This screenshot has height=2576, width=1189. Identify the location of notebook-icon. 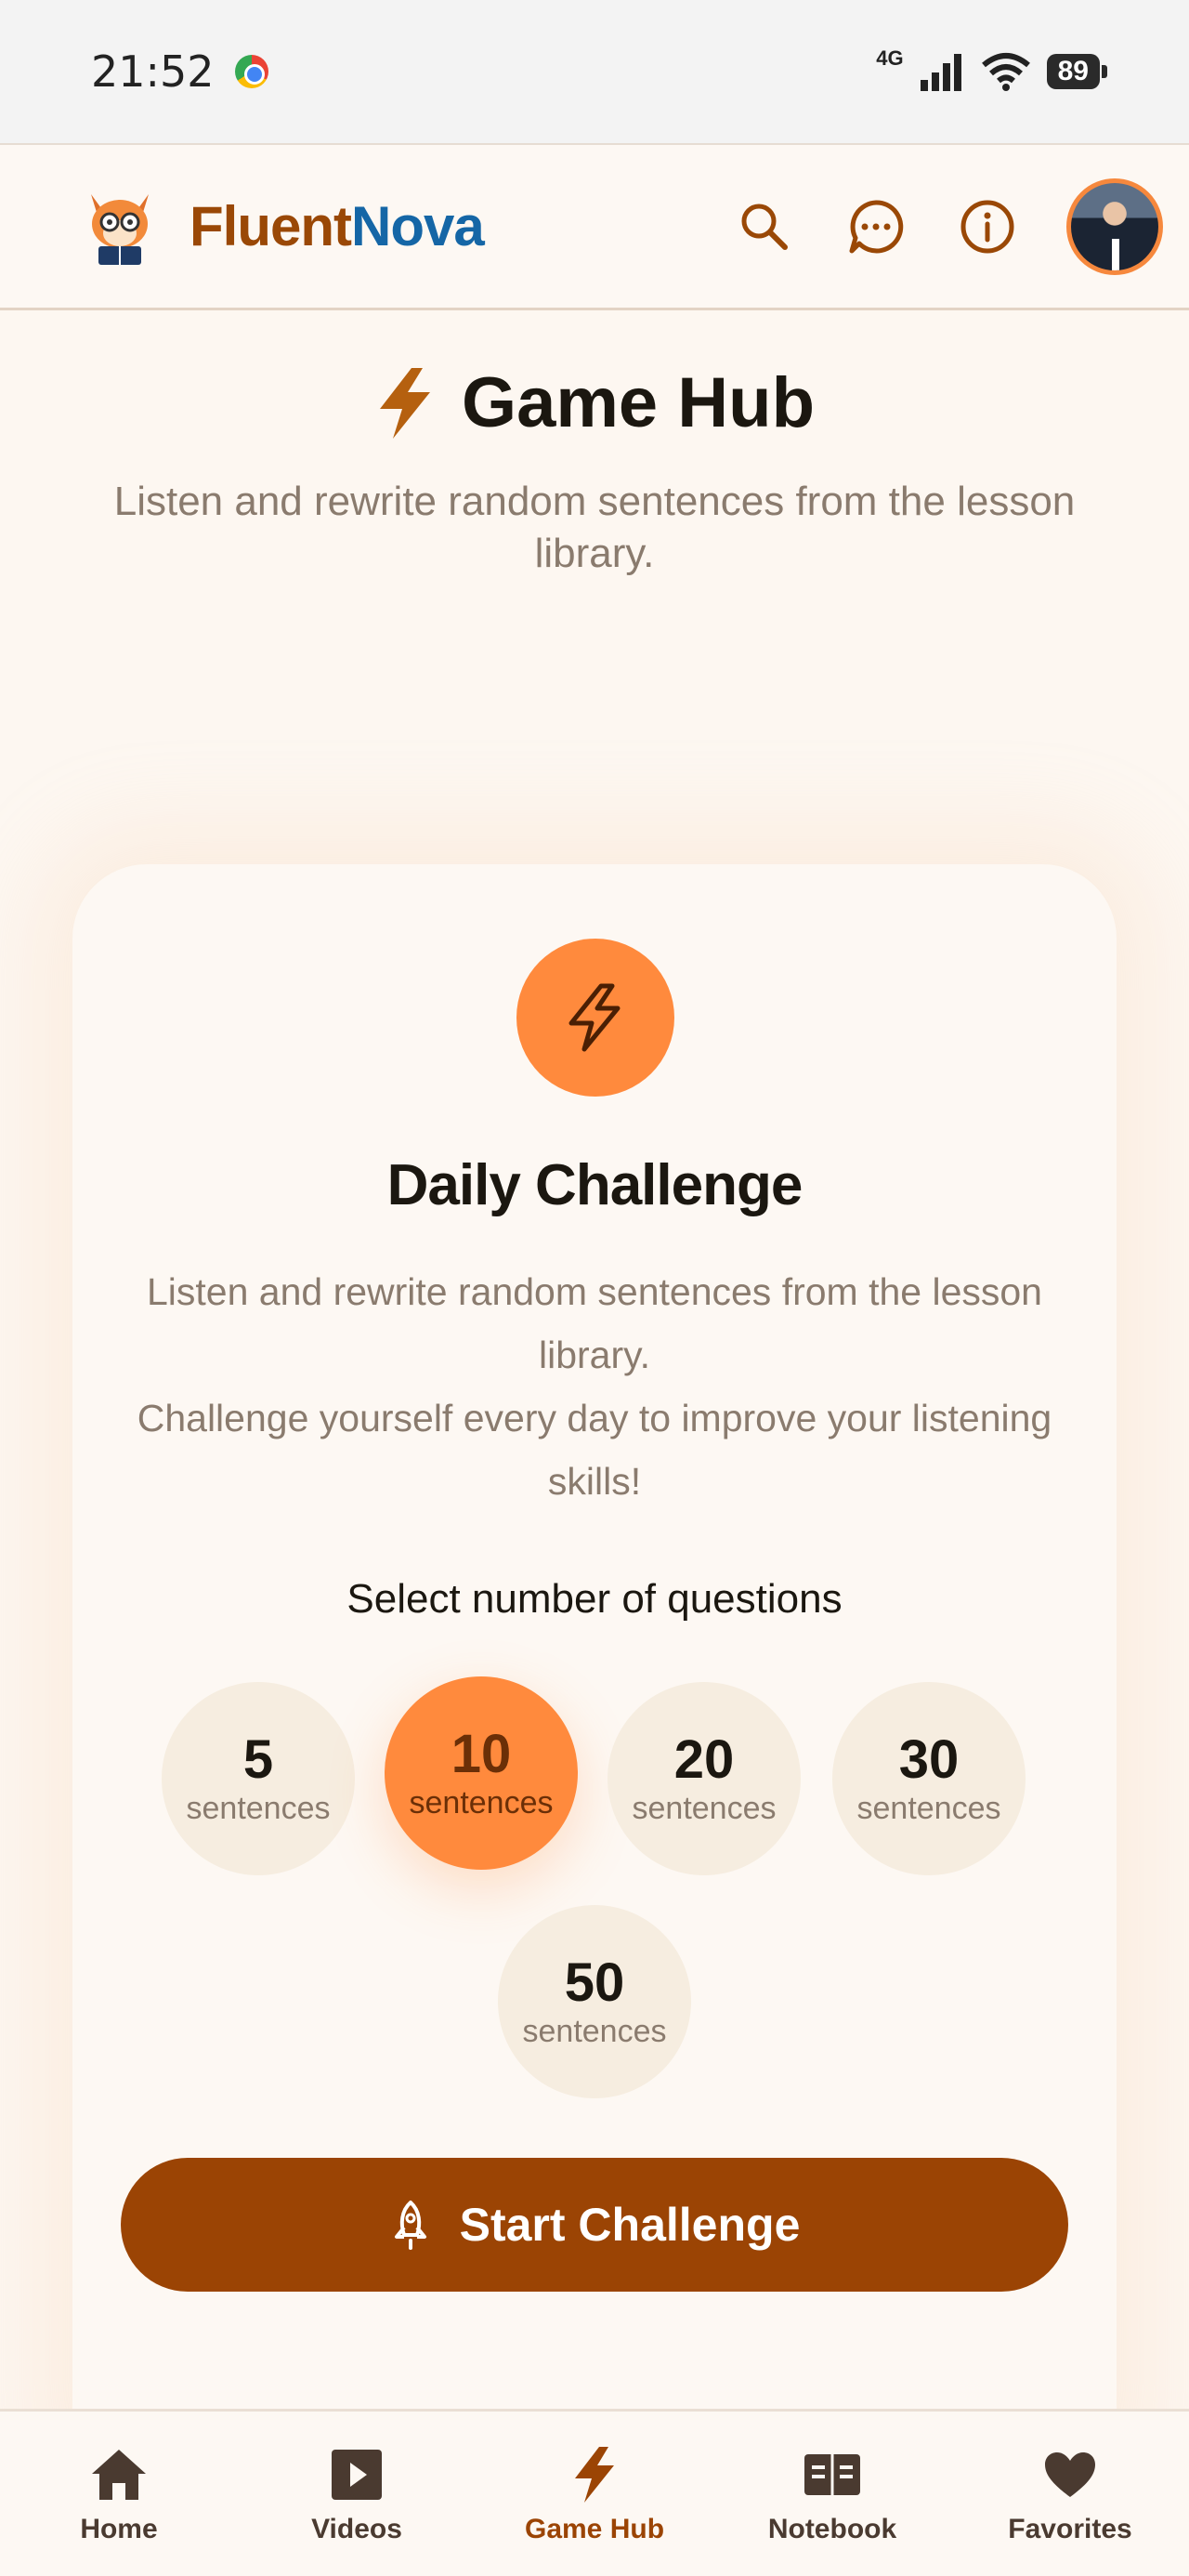
(832, 2474).